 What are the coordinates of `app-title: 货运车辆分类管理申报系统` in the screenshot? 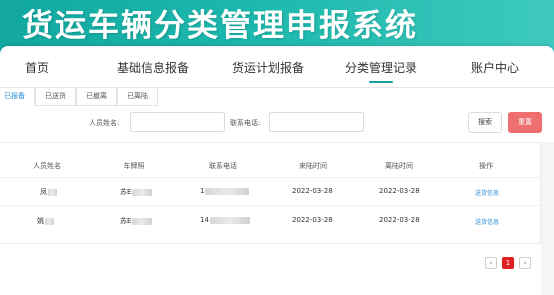 It's located at (220, 26).